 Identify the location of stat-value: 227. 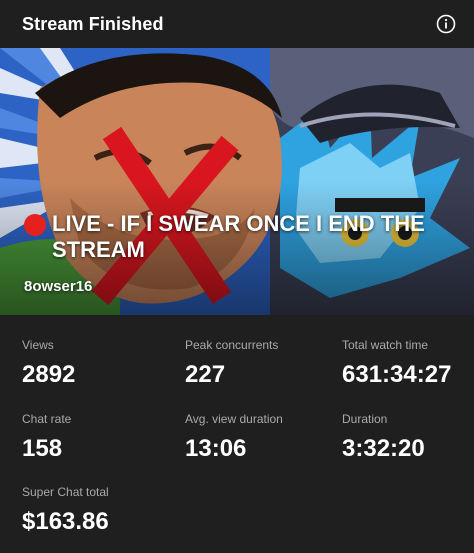
(205, 374).